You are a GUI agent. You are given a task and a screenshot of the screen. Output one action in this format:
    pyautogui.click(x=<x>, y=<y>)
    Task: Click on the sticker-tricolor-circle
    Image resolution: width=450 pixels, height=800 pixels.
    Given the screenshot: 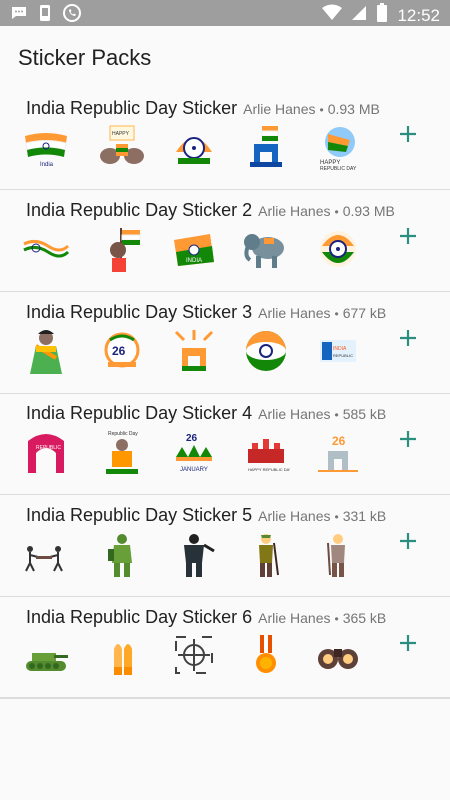 What is the action you would take?
    pyautogui.click(x=266, y=351)
    